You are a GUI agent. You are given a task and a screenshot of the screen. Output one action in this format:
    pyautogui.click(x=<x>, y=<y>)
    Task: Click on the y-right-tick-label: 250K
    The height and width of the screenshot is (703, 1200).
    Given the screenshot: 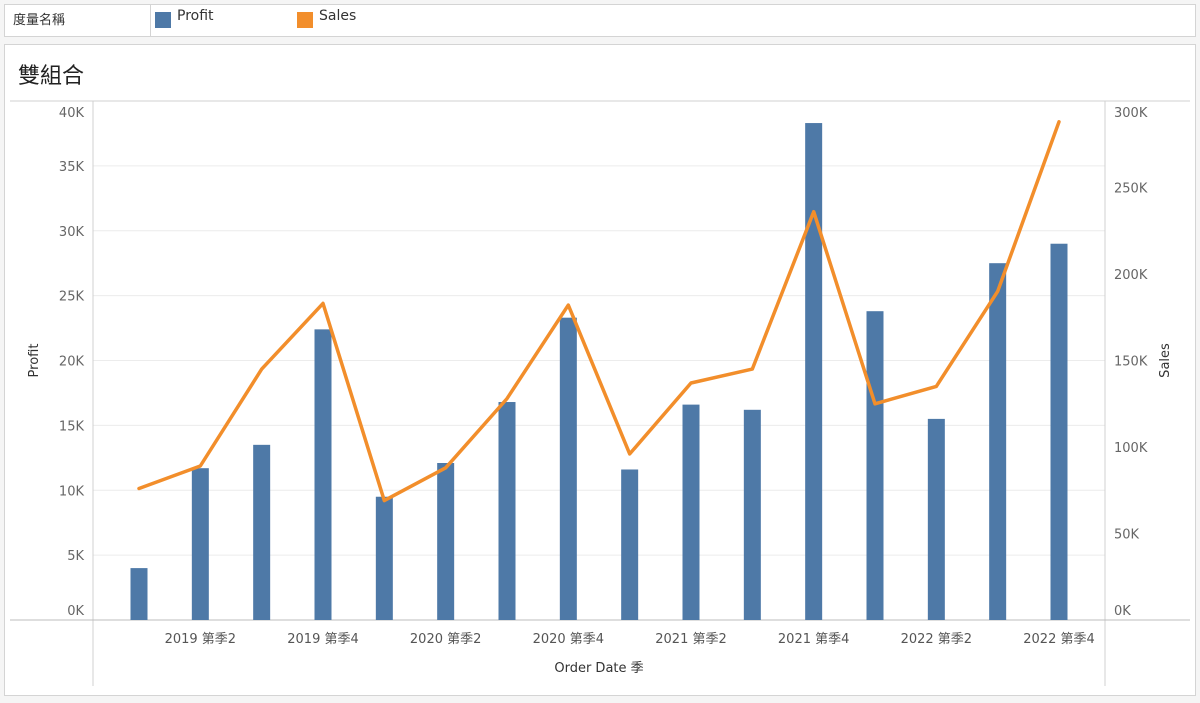 What is the action you would take?
    pyautogui.click(x=1131, y=189)
    